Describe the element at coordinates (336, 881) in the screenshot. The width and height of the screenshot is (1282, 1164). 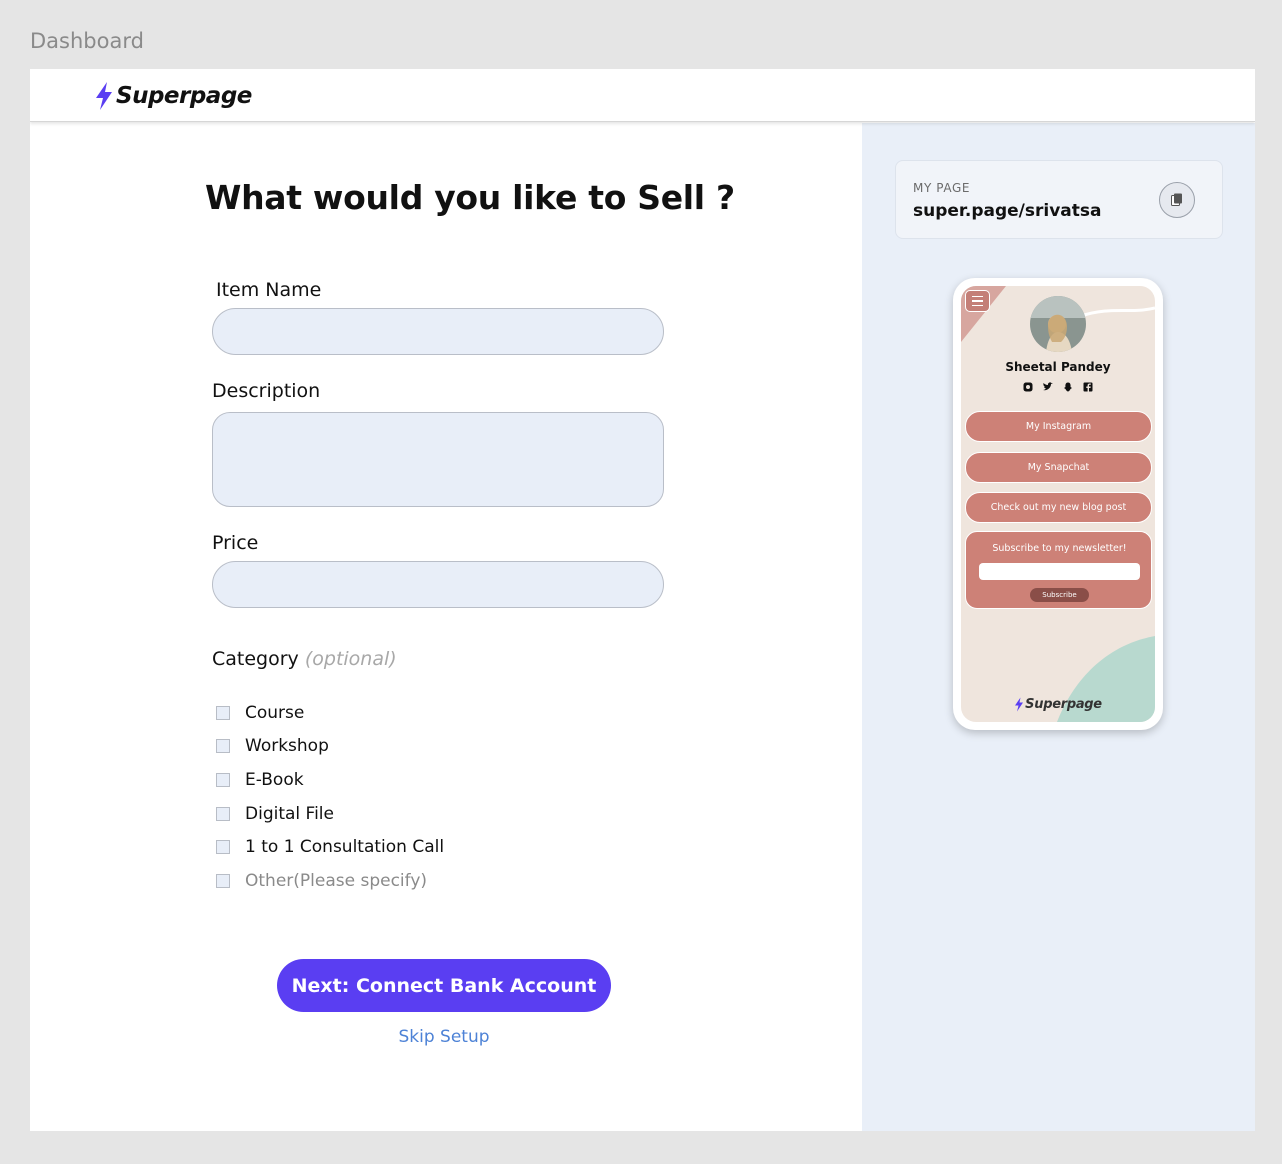
I see `checkbox-label: Other(Please specify)` at that location.